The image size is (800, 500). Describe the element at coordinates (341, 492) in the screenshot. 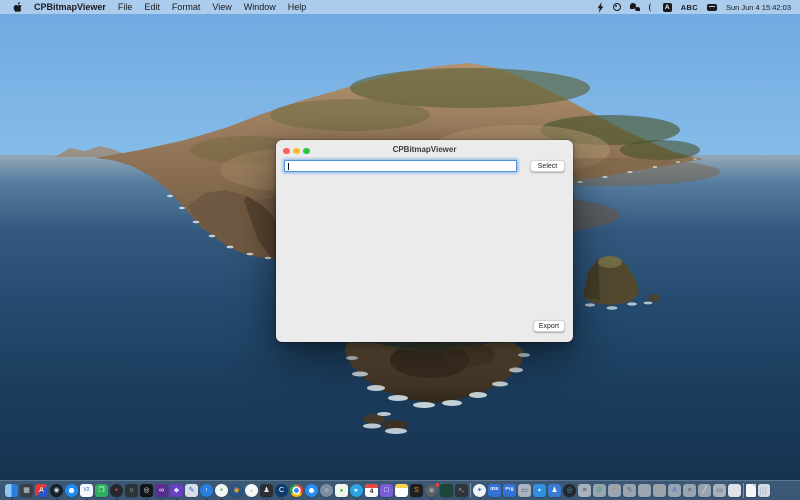

I see `wechat-dock-icon: ●` at that location.